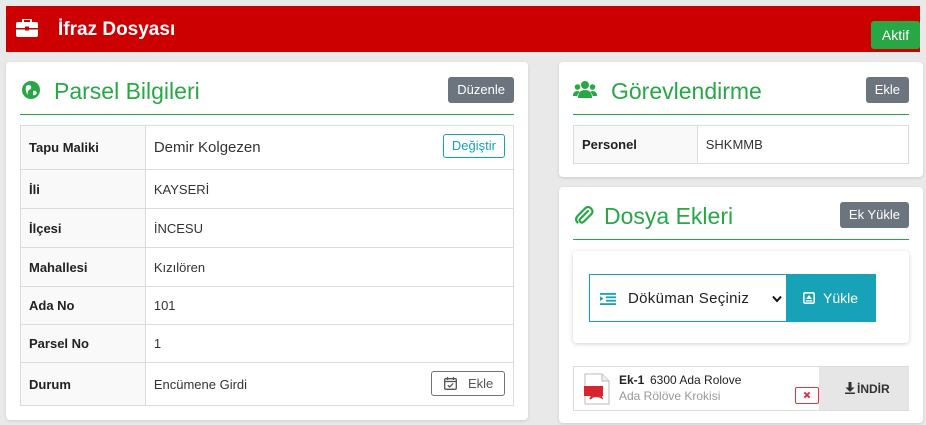 This screenshot has height=425, width=926. Describe the element at coordinates (83, 189) in the screenshot. I see `row-key: İli` at that location.